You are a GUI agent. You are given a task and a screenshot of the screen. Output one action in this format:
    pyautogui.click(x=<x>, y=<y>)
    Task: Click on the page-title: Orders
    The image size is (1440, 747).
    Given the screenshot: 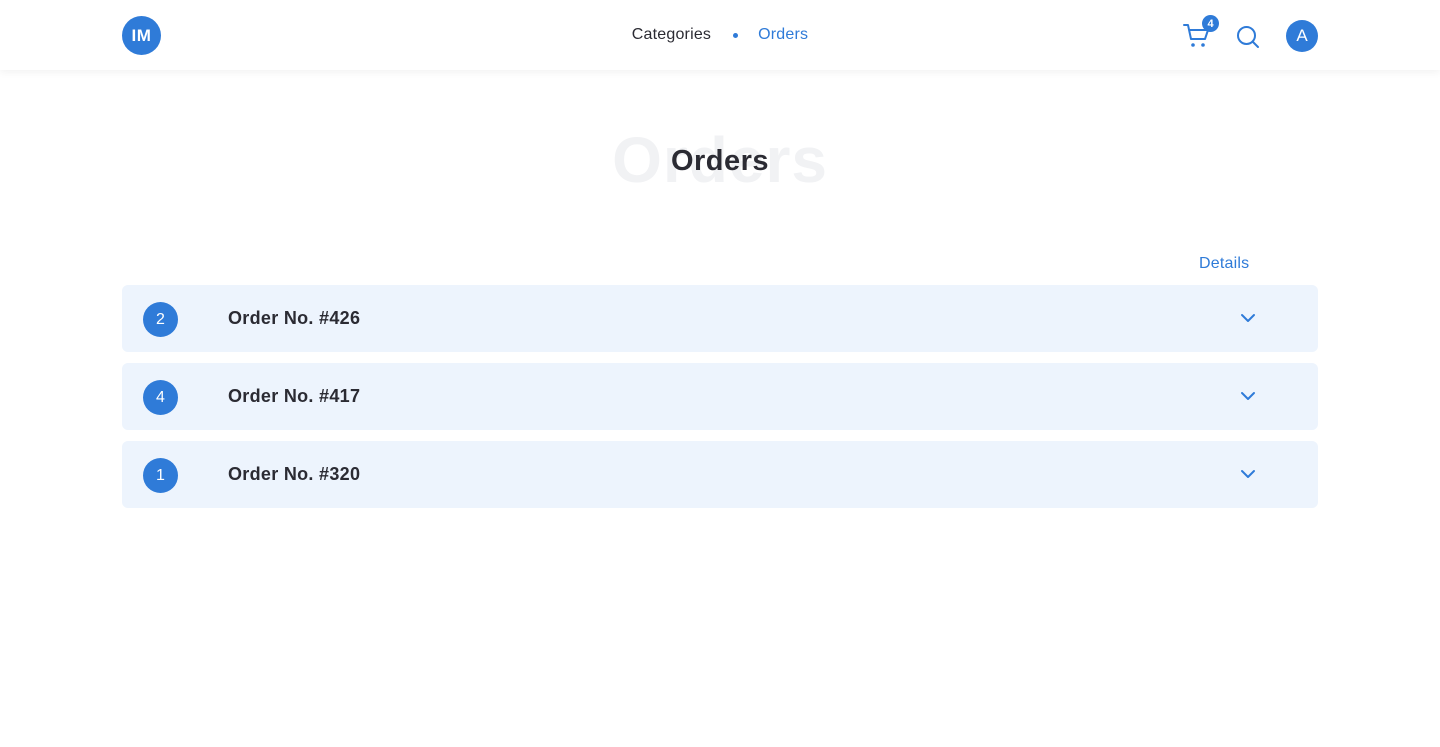 What is the action you would take?
    pyautogui.click(x=720, y=161)
    